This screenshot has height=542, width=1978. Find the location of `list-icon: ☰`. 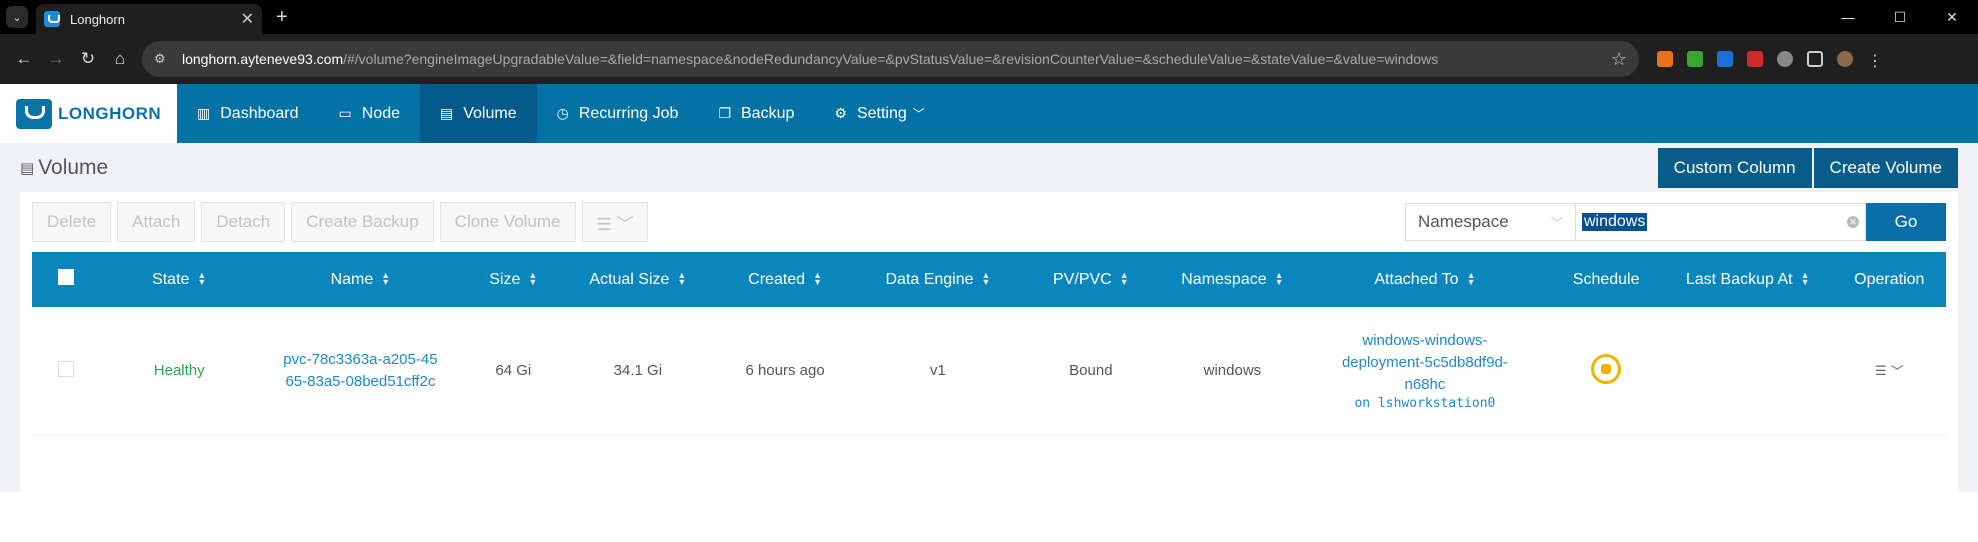

list-icon: ☰ is located at coordinates (1880, 370).